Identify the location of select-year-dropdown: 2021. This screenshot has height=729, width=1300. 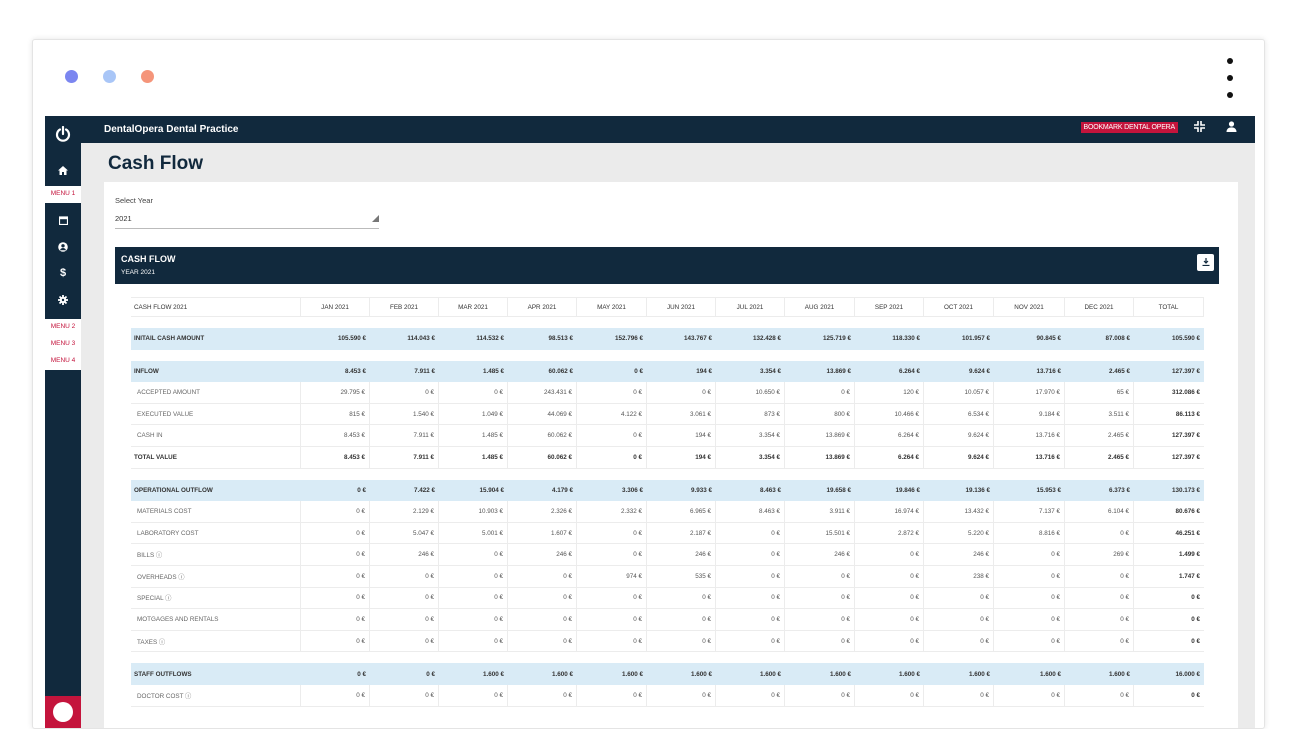
(247, 221).